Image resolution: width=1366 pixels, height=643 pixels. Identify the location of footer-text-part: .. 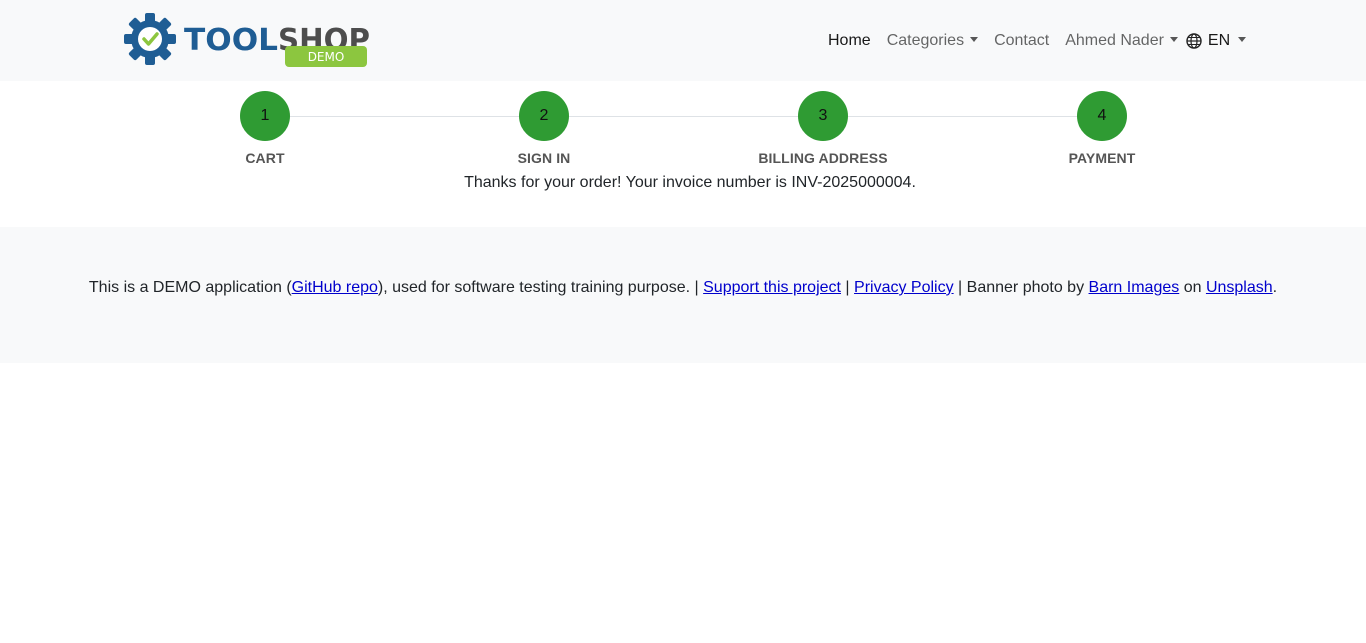
(1275, 287).